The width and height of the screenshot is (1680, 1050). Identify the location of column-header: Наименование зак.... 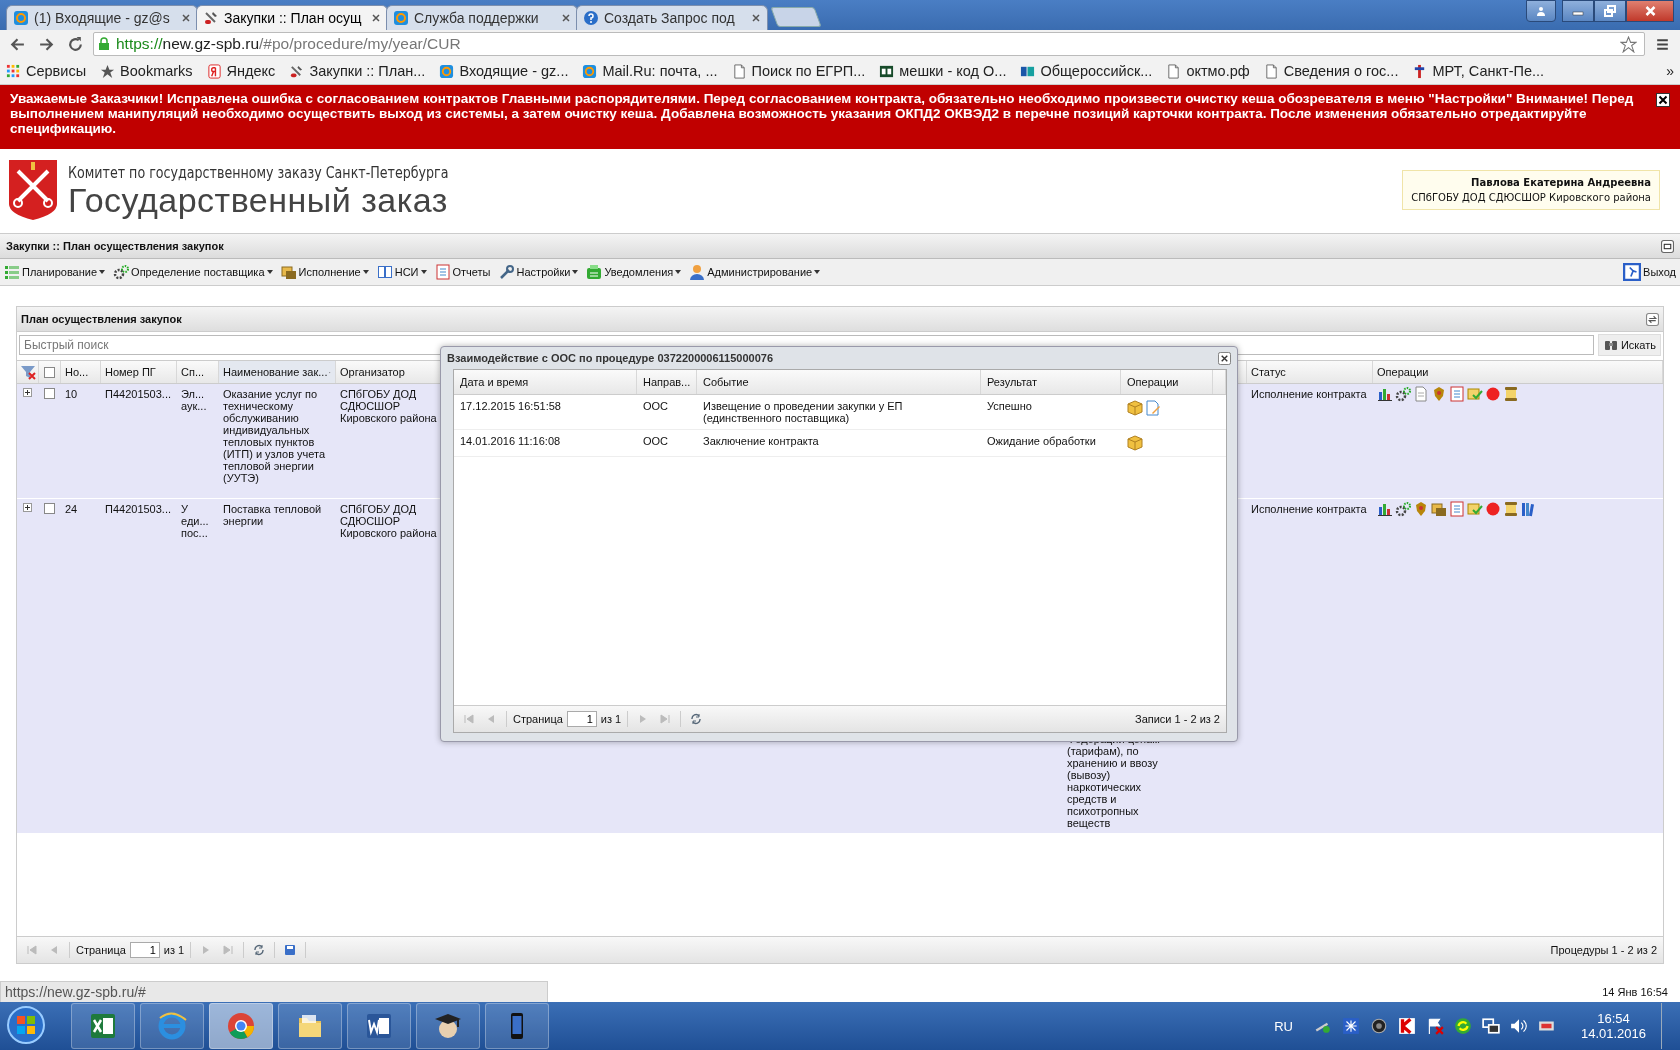
(277, 372).